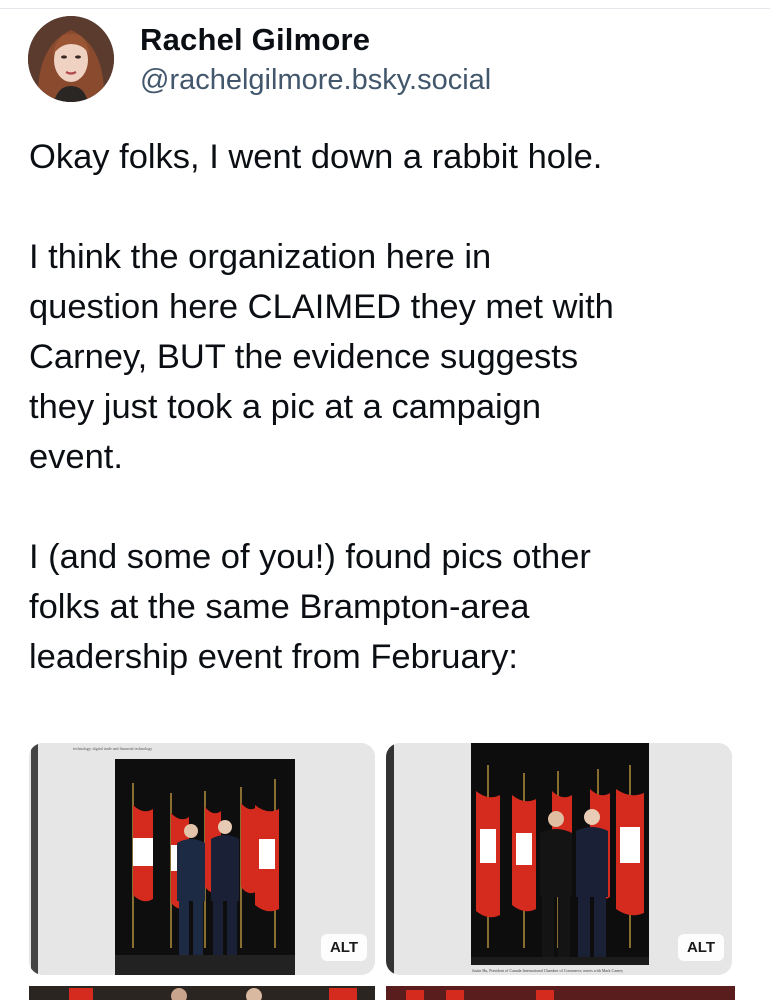  What do you see at coordinates (385, 4) in the screenshot?
I see `top-divider` at bounding box center [385, 4].